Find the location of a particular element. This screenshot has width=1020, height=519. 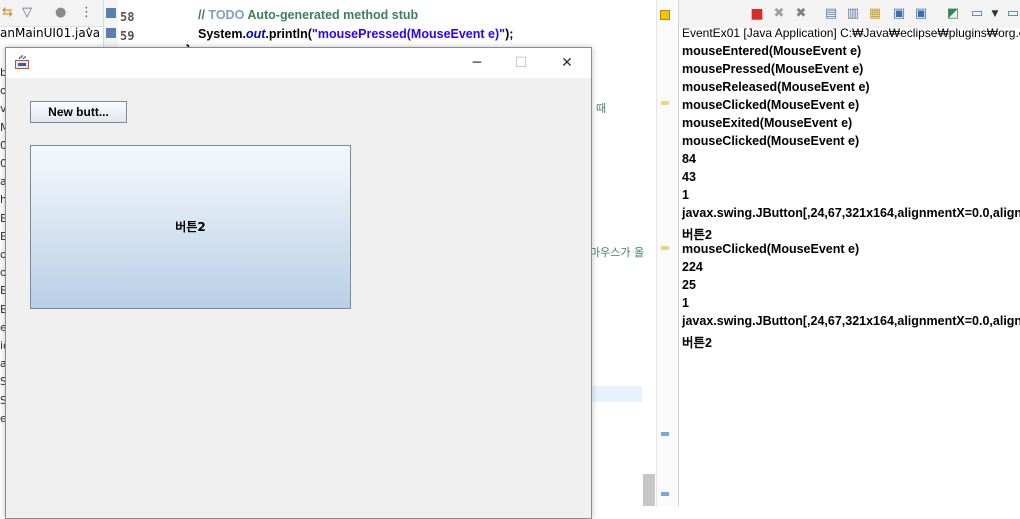

chevron-up-icon: ˄ is located at coordinates (89, 32).